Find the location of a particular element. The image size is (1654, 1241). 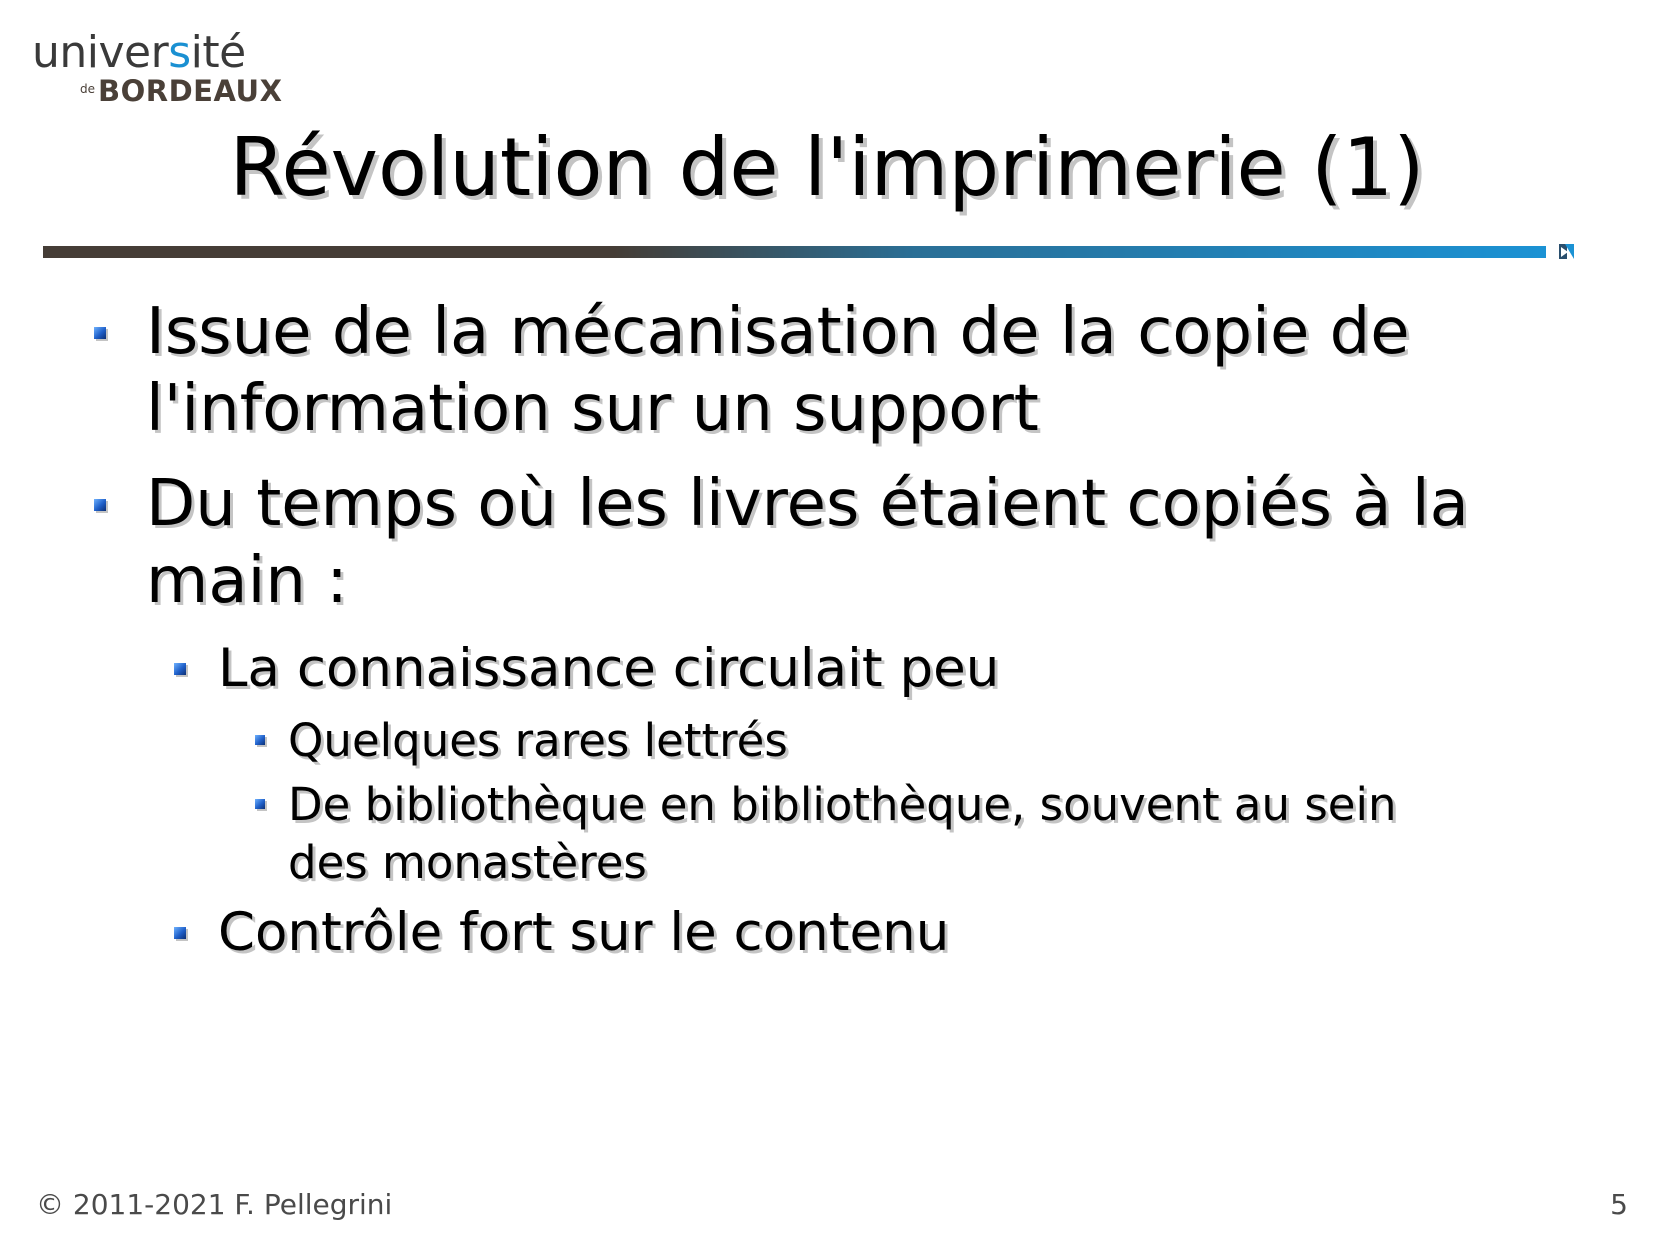

bullet-level1-line: l'information sur un support is located at coordinates (592, 409).